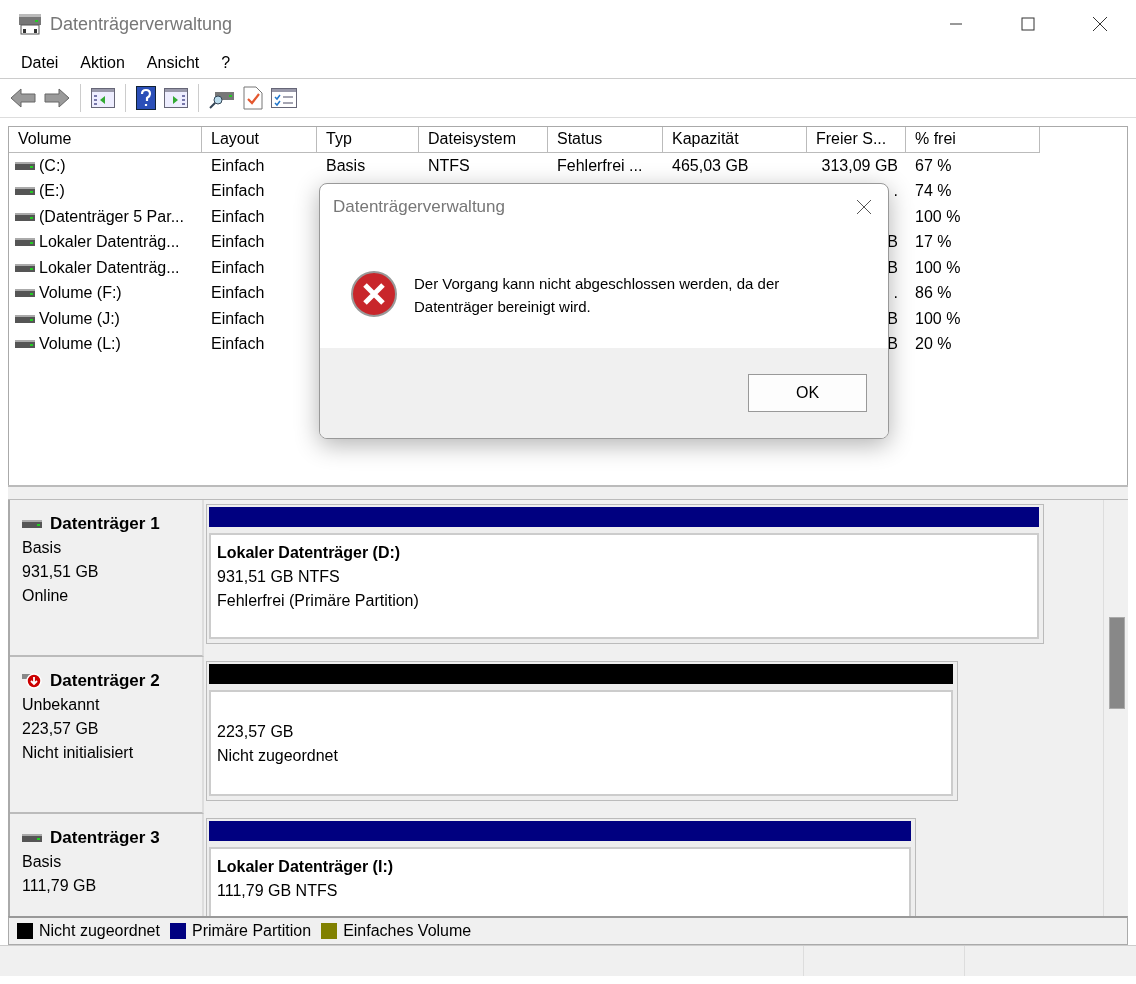  I want to click on partition-detail: 223,57 GB, so click(256, 732).